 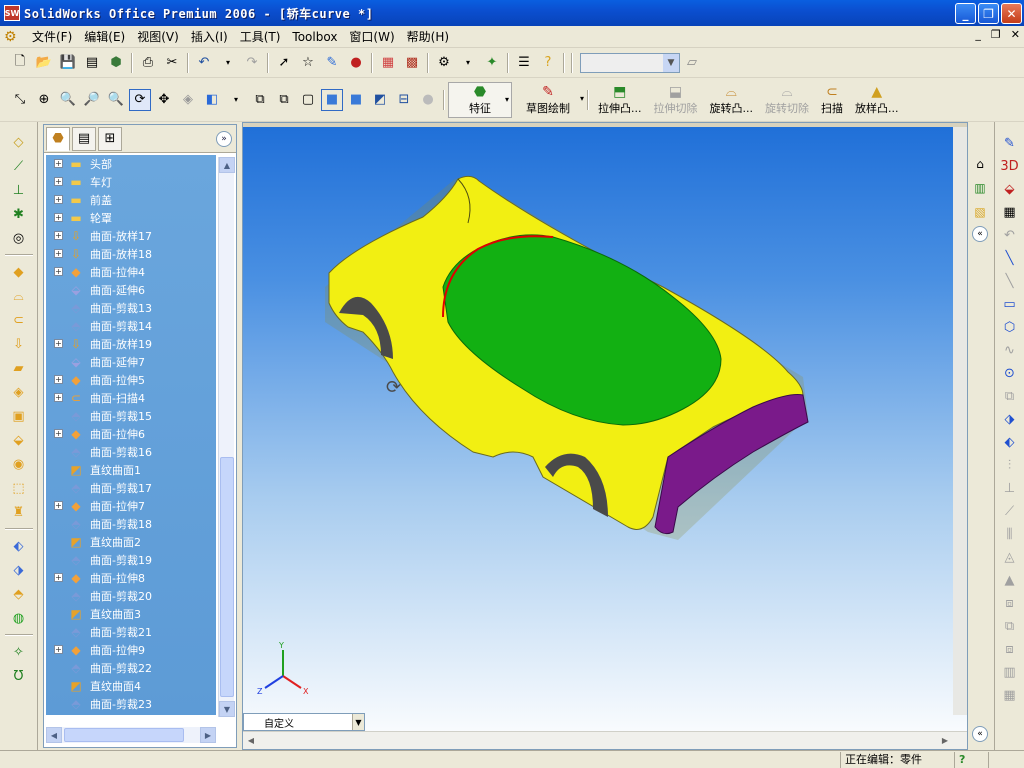 I want to click on file-explorer-icon: ▧, so click(x=980, y=212).